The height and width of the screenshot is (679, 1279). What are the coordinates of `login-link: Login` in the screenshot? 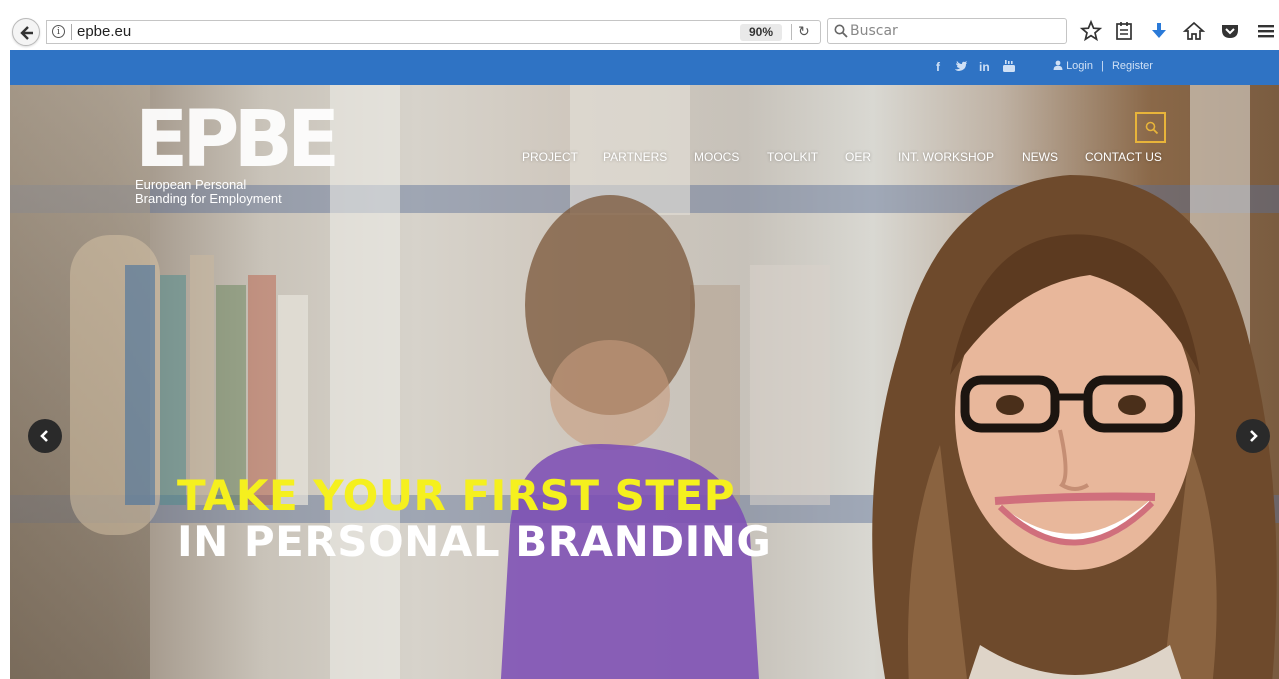 It's located at (1079, 66).